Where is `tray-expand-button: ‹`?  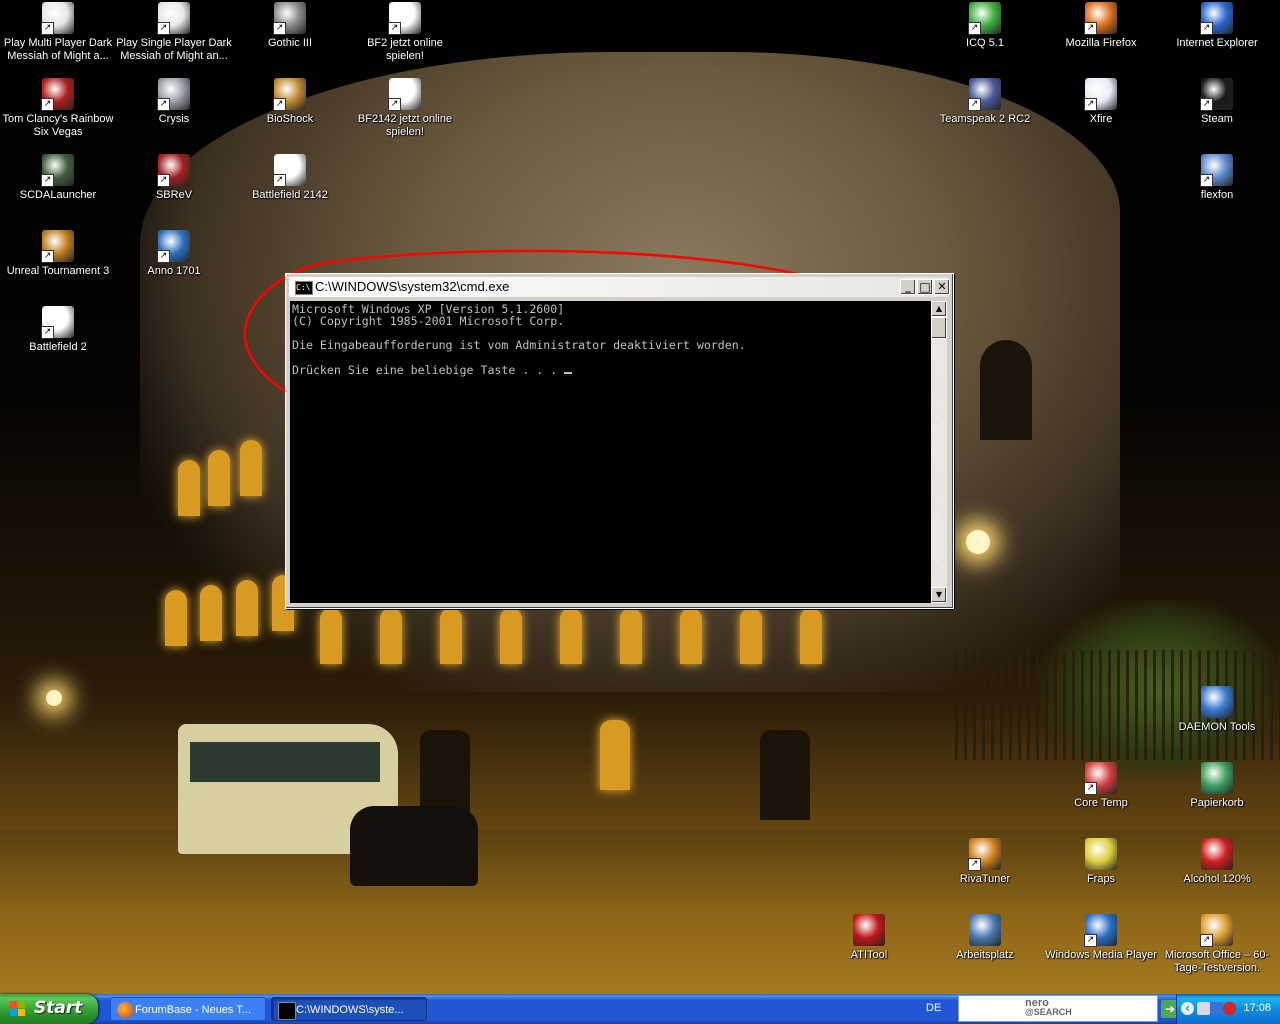 tray-expand-button: ‹ is located at coordinates (1187, 1008).